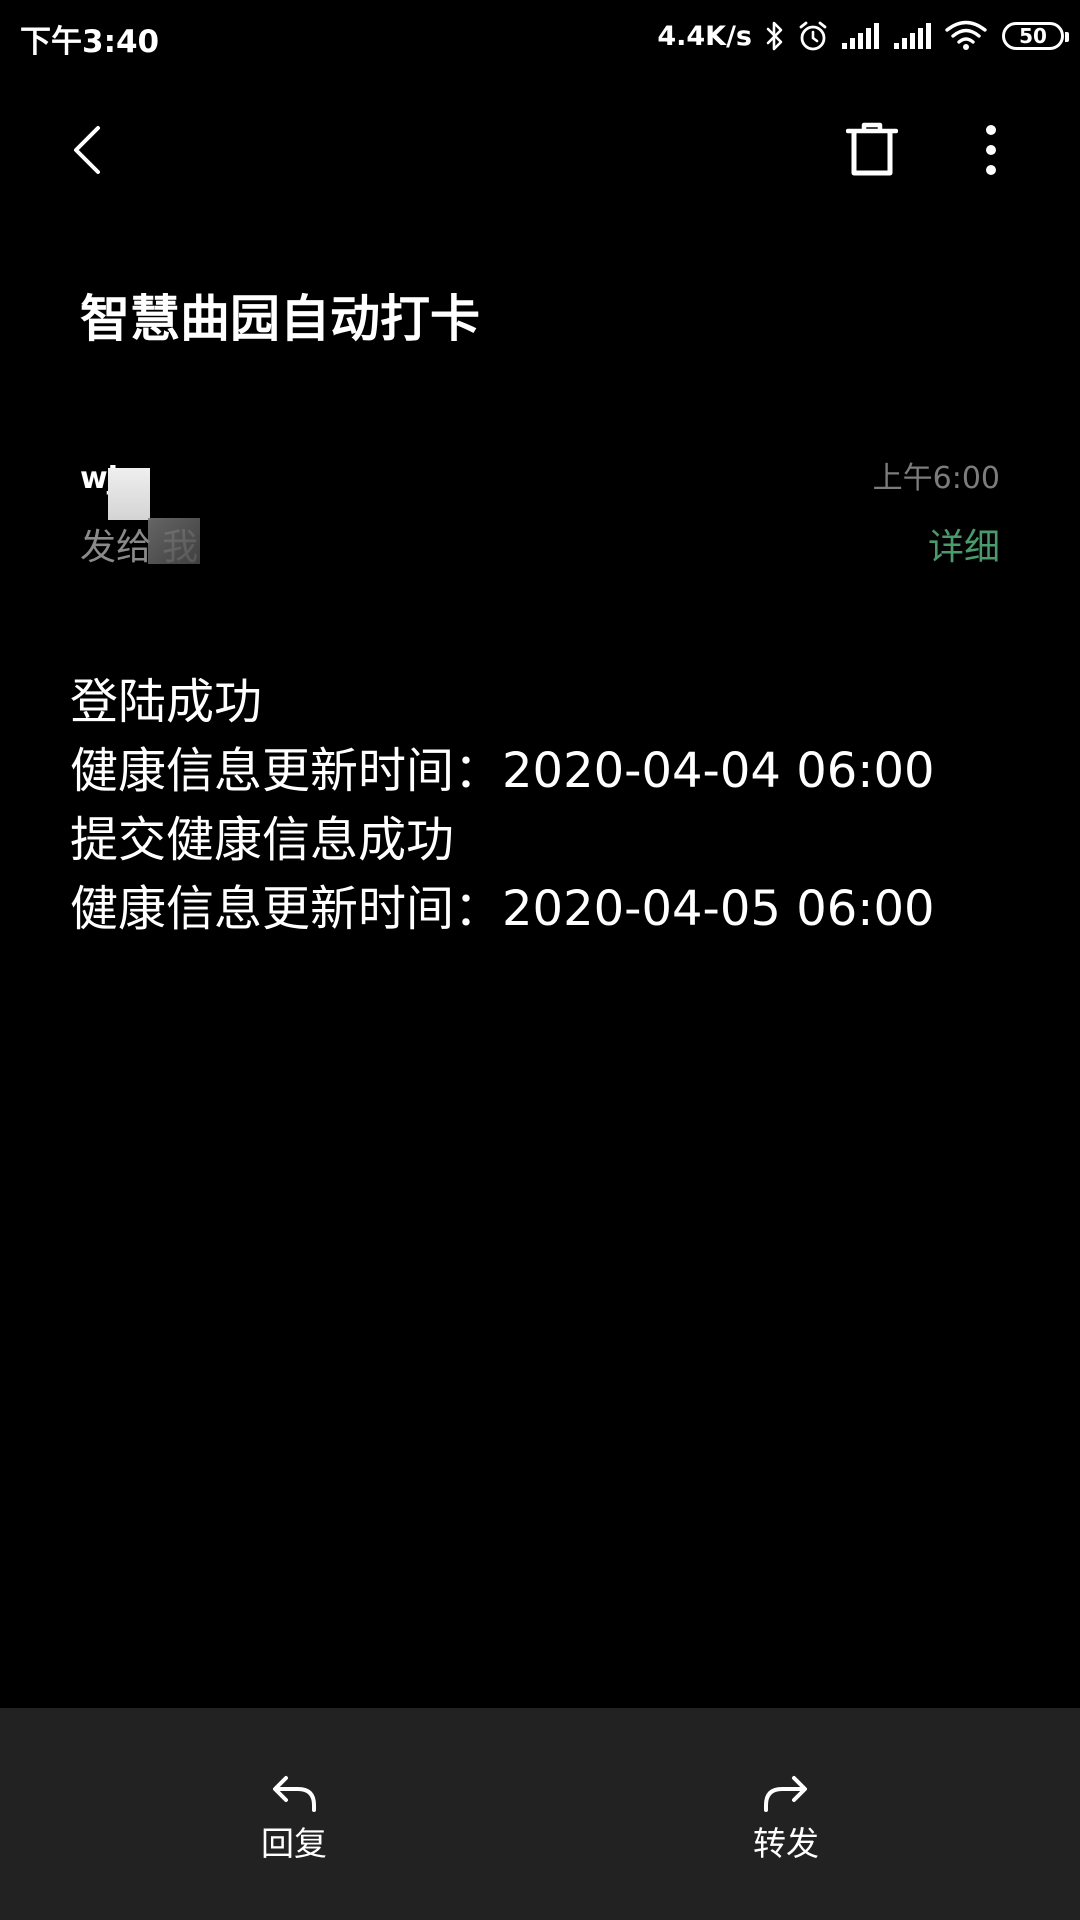  What do you see at coordinates (936, 478) in the screenshot?
I see `email-time: 上午6:00` at bounding box center [936, 478].